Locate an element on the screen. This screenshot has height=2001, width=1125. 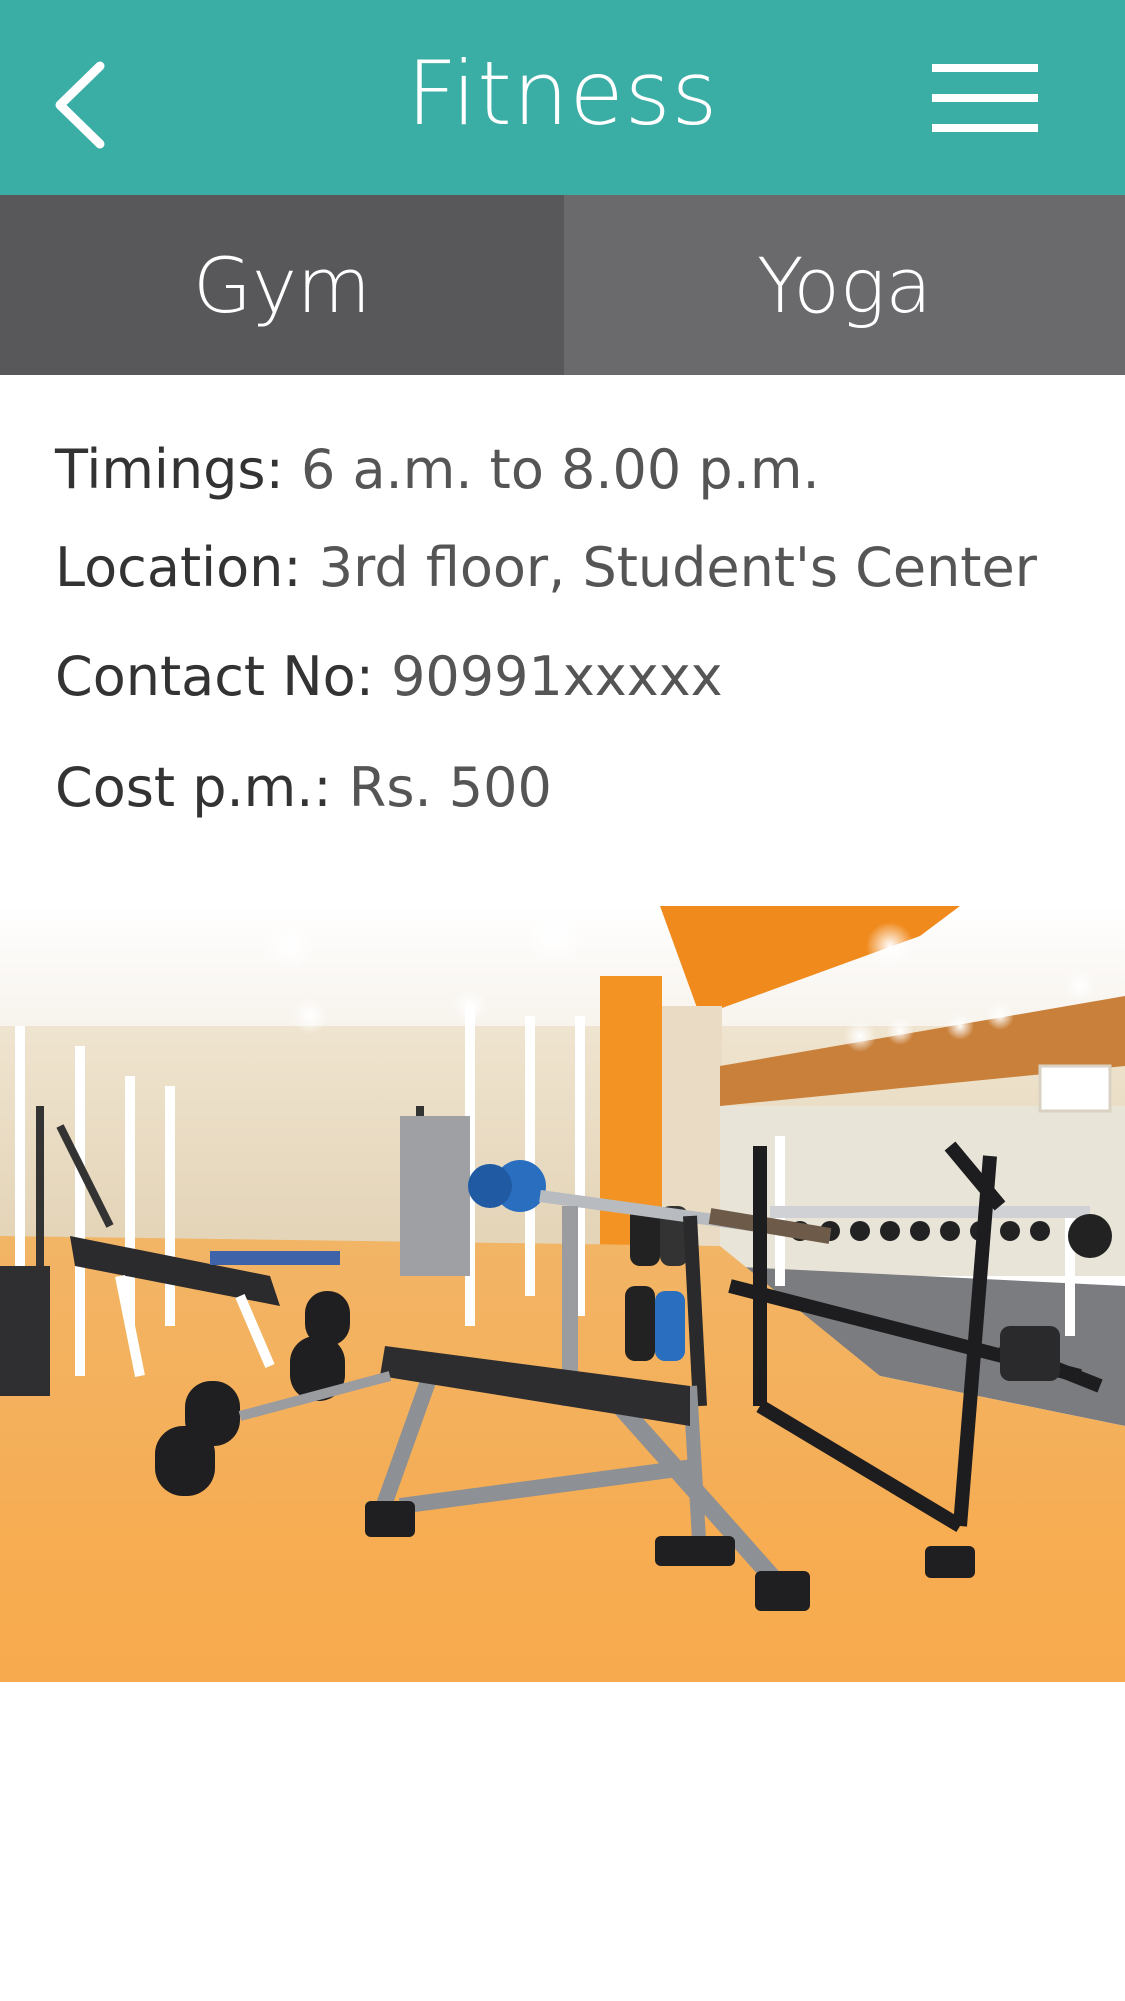
menu-button is located at coordinates (985, 97).